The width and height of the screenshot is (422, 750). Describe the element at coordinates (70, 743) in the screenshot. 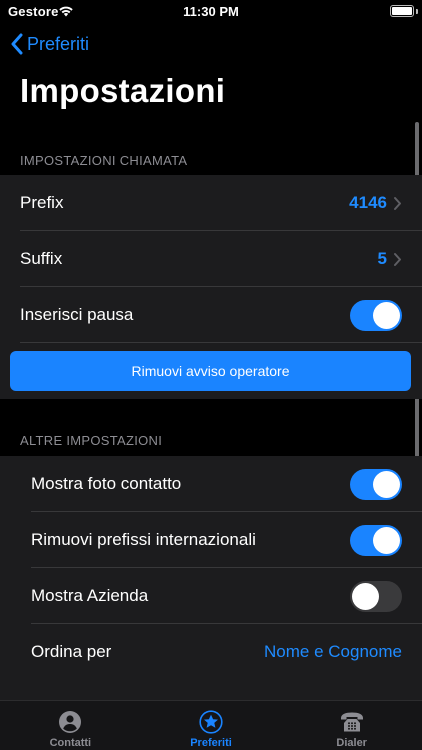

I see `tab-label: Contatti` at that location.